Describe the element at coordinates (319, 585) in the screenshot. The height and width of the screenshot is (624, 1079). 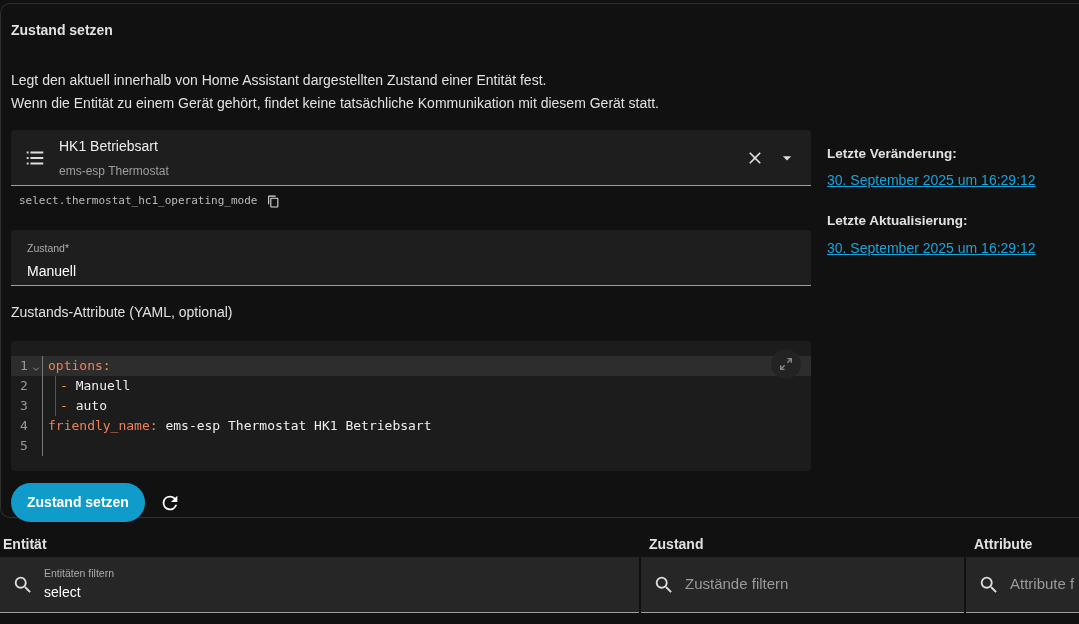
I see `filter-field: Entitäten filtern select` at that location.